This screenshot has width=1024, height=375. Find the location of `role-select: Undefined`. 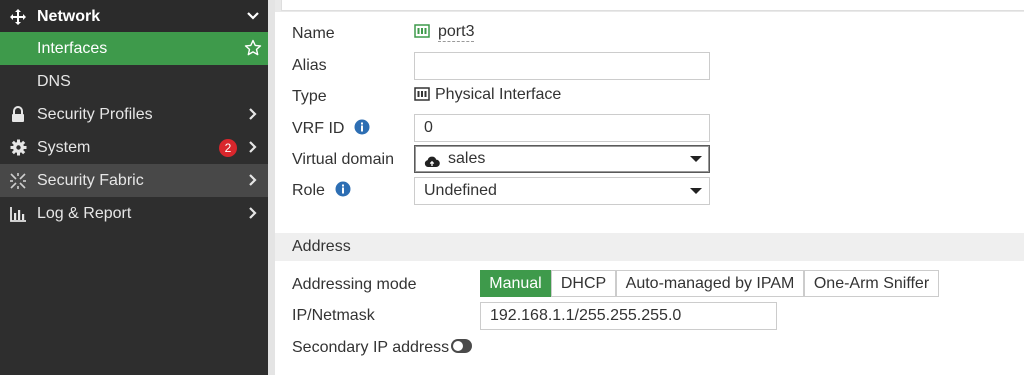

role-select: Undefined is located at coordinates (562, 191).